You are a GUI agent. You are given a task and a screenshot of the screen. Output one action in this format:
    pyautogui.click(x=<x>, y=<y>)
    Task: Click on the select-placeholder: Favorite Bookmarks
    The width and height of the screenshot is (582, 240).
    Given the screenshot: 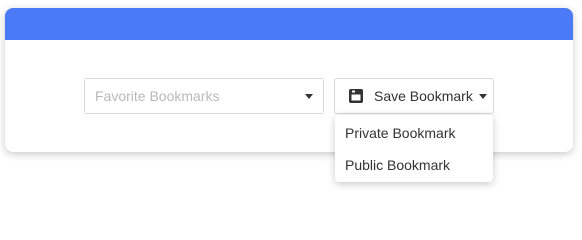 What is the action you would take?
    pyautogui.click(x=157, y=96)
    